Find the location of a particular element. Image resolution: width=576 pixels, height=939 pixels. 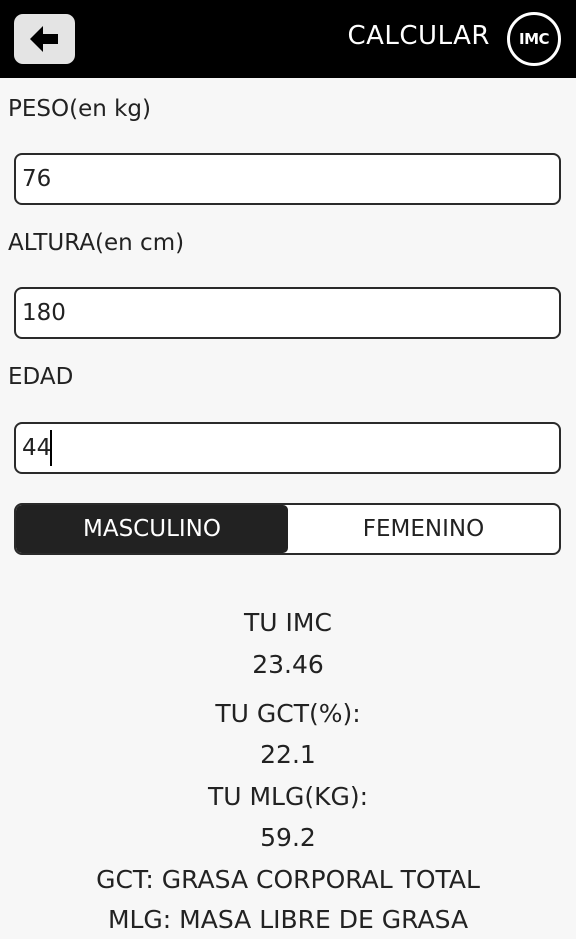

gct-result-label: TU GCT(%): is located at coordinates (288, 713).